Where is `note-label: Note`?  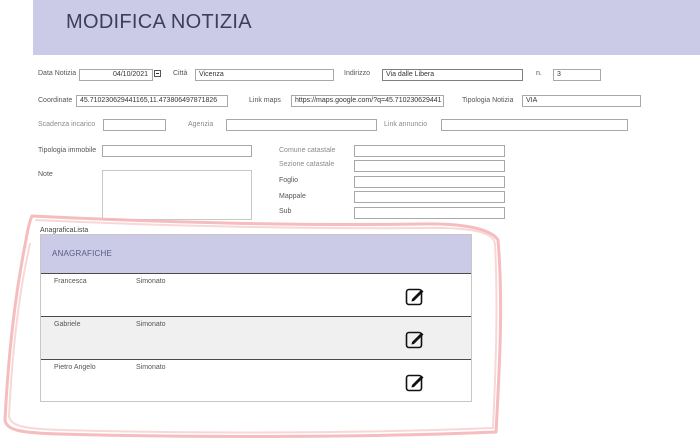
note-label: Note is located at coordinates (45, 174).